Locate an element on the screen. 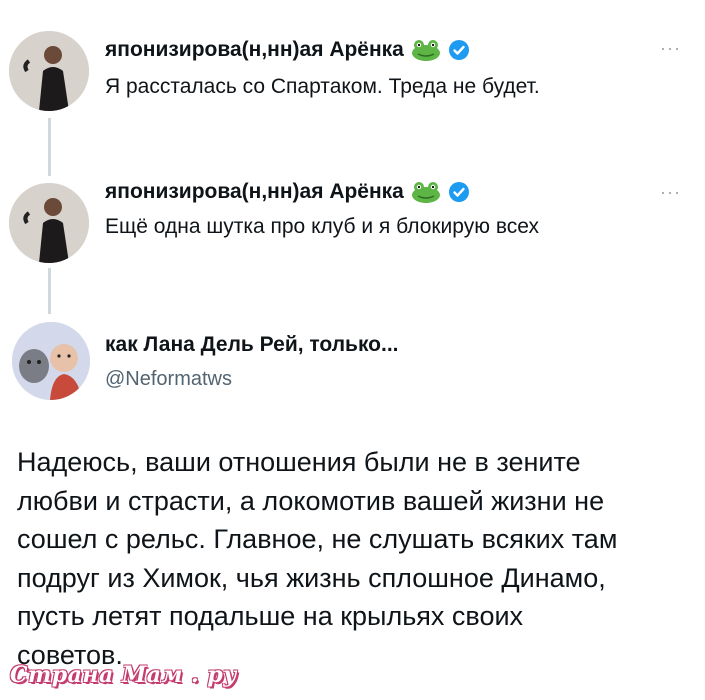  author-handle: @Neformatws is located at coordinates (168, 379).